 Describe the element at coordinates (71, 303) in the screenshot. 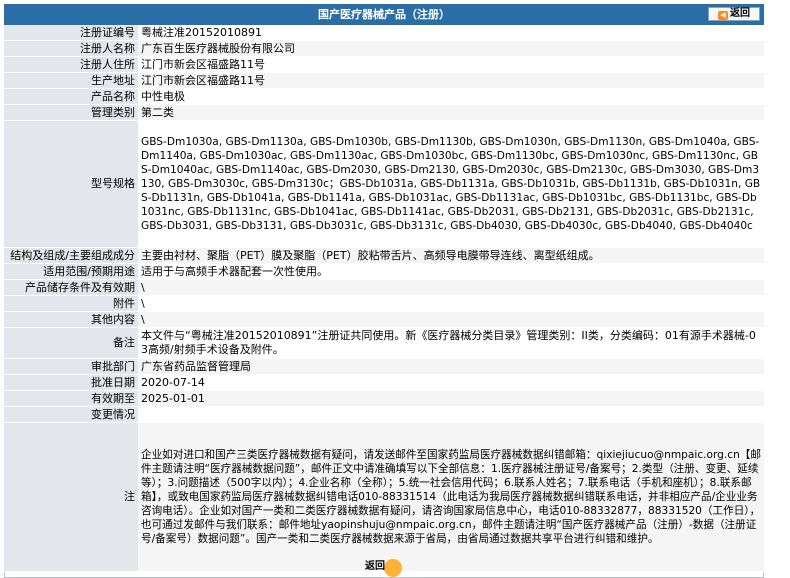

I see `field-label: 附件` at that location.